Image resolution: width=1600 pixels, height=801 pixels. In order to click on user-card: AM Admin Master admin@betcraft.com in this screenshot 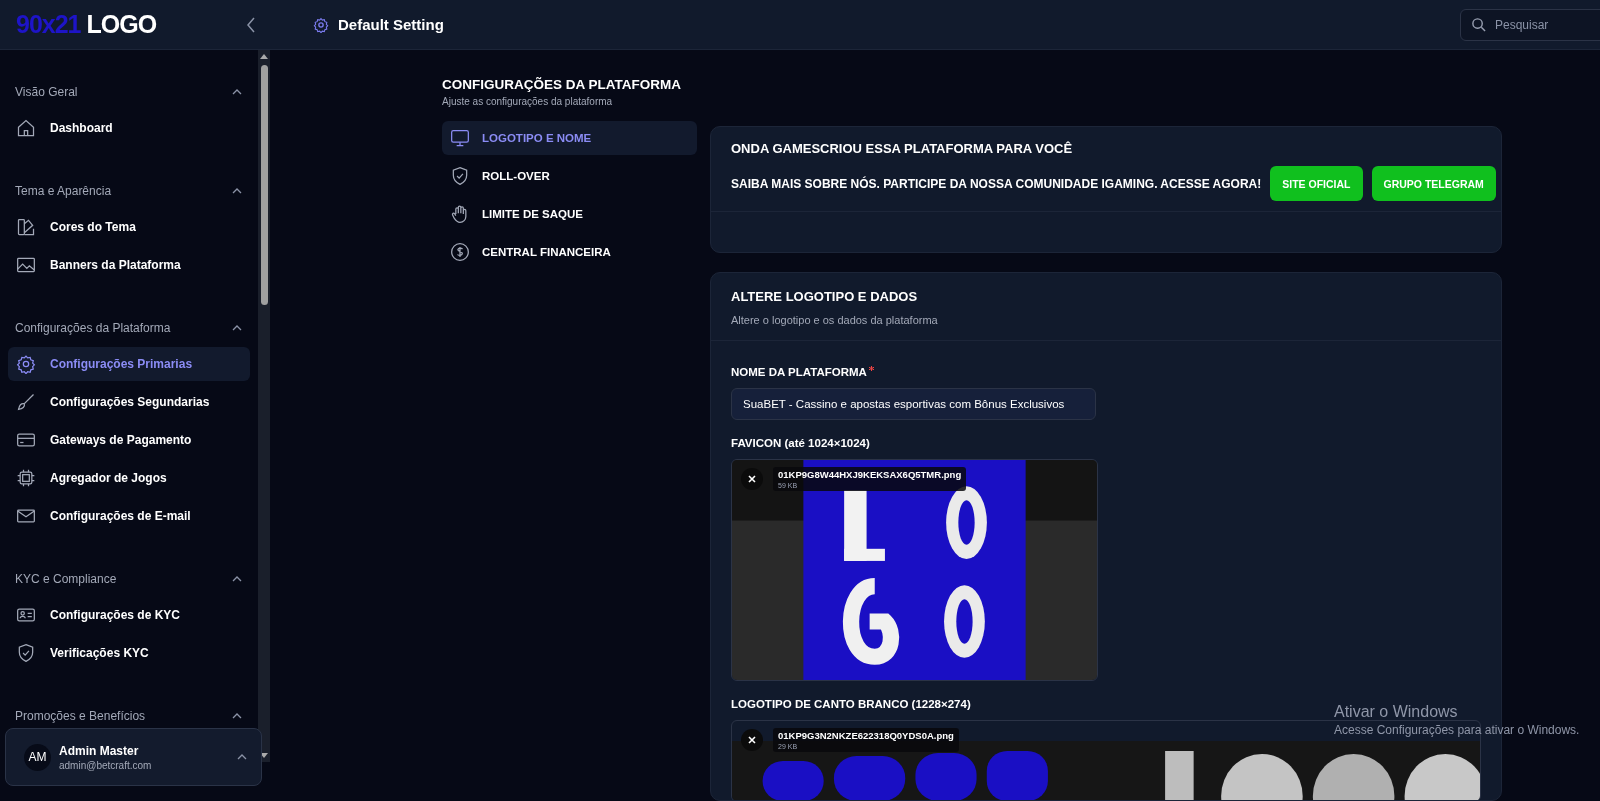, I will do `click(133, 757)`.